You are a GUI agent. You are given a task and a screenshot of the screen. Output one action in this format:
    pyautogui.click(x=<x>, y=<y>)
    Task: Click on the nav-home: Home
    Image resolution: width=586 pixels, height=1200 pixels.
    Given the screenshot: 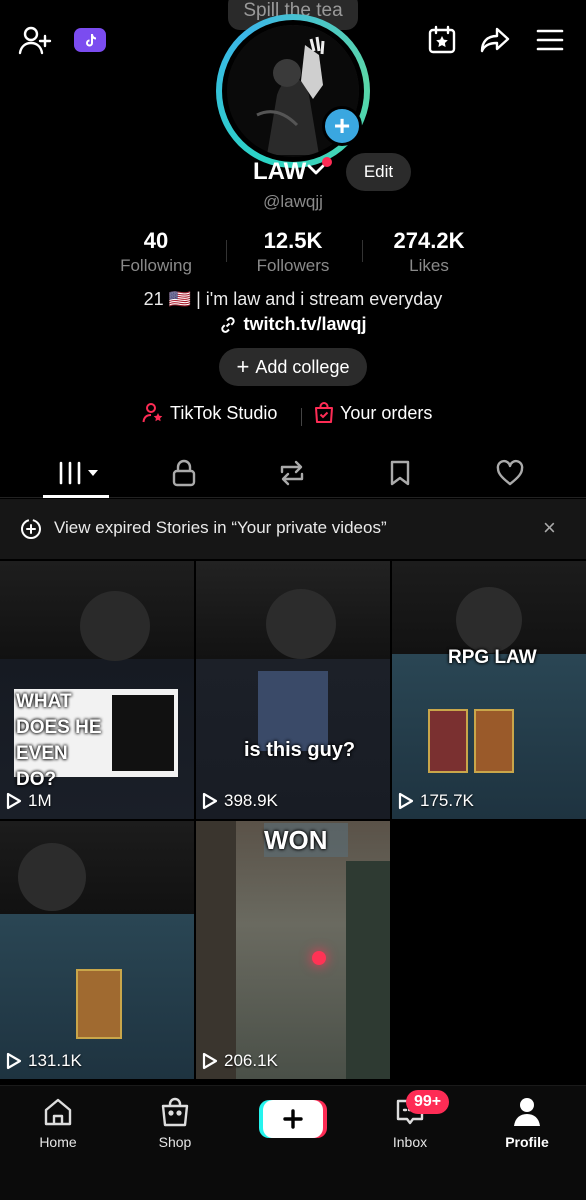 What is the action you would take?
    pyautogui.click(x=58, y=1122)
    